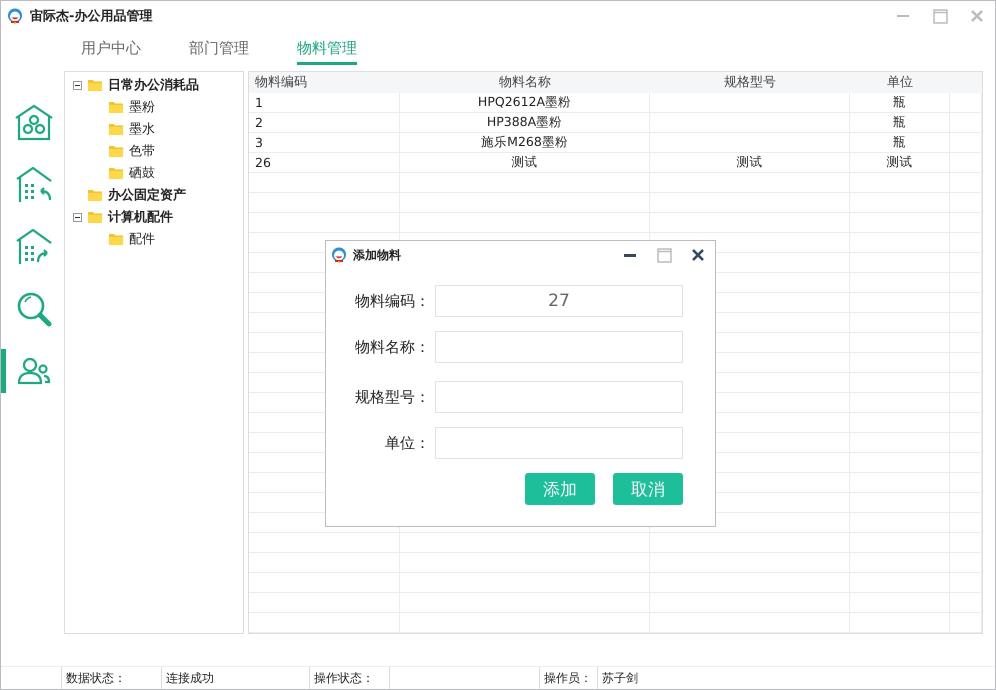 The width and height of the screenshot is (996, 690). What do you see at coordinates (142, 107) in the screenshot?
I see `tree-item: 墨粉` at bounding box center [142, 107].